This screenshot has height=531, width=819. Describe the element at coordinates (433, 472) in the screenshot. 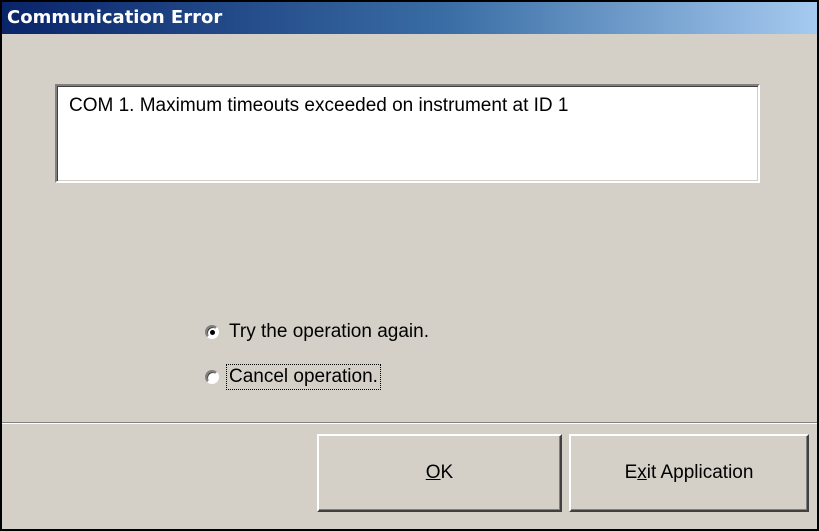

I see `ok-button-mnemonic: O` at that location.